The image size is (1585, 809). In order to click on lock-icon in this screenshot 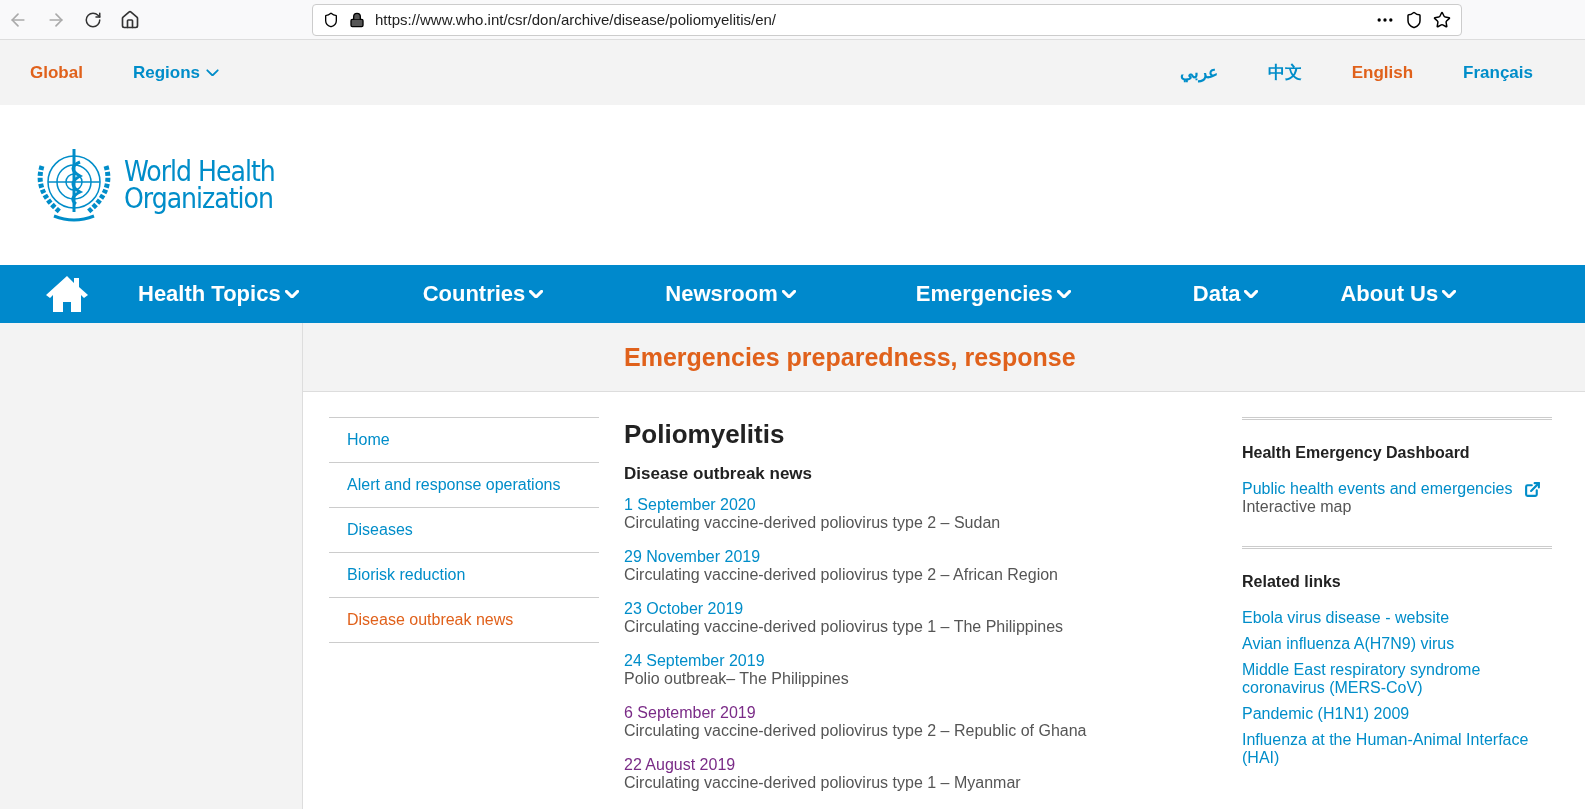, I will do `click(357, 19)`.